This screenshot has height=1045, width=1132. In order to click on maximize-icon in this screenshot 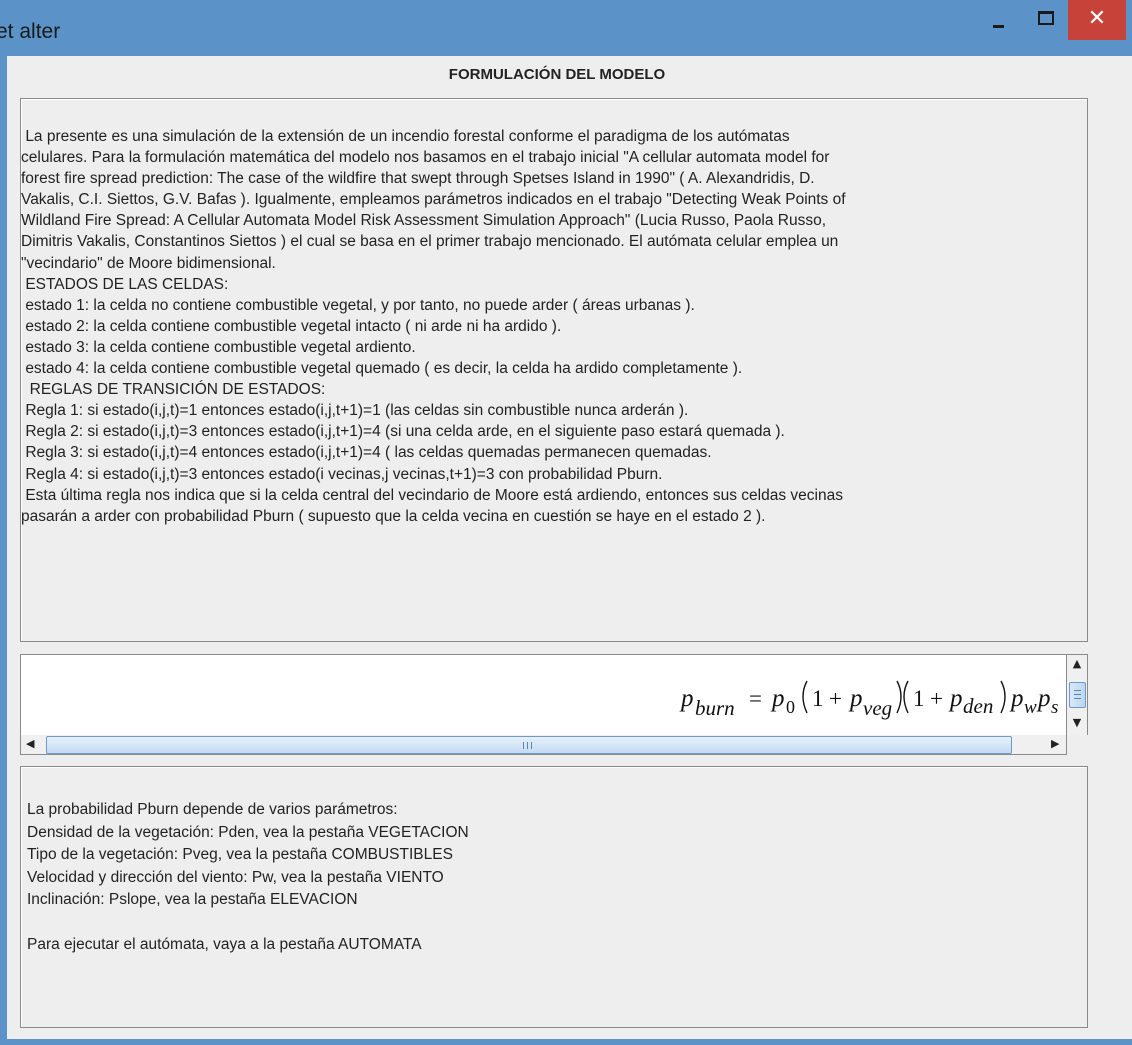, I will do `click(1046, 18)`.